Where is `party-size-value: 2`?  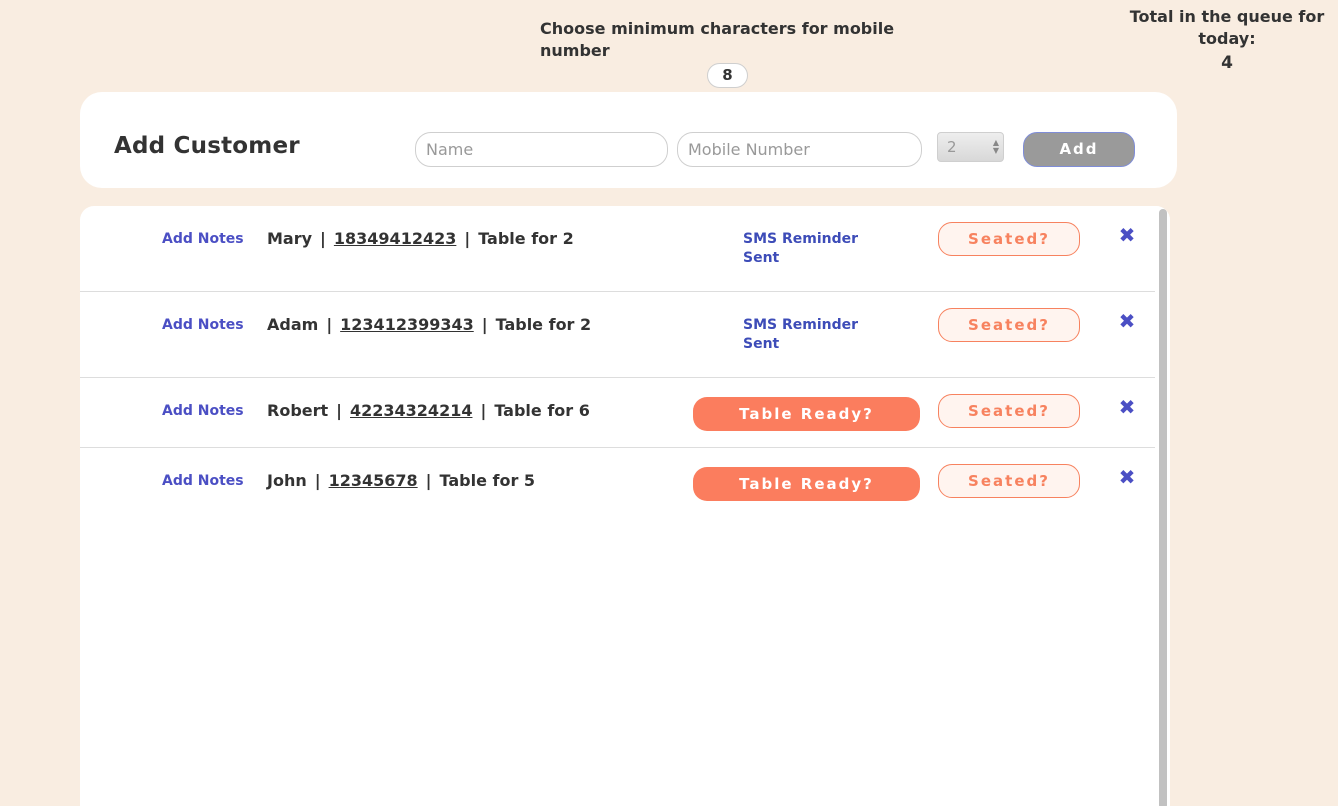
party-size-value: 2 is located at coordinates (952, 147).